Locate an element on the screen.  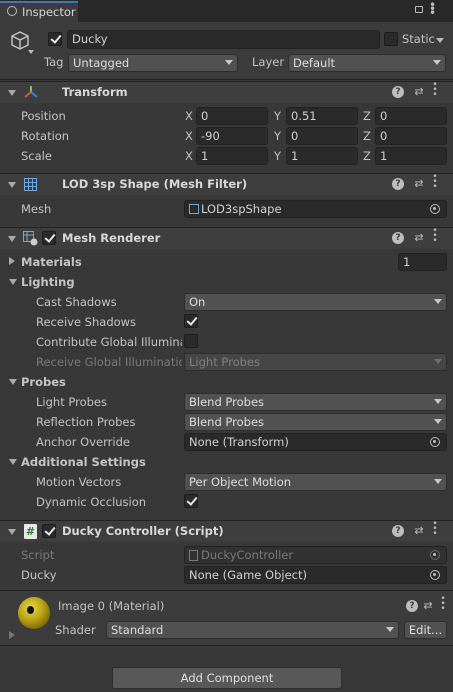
gameobject-cube-icon is located at coordinates (19, 40).